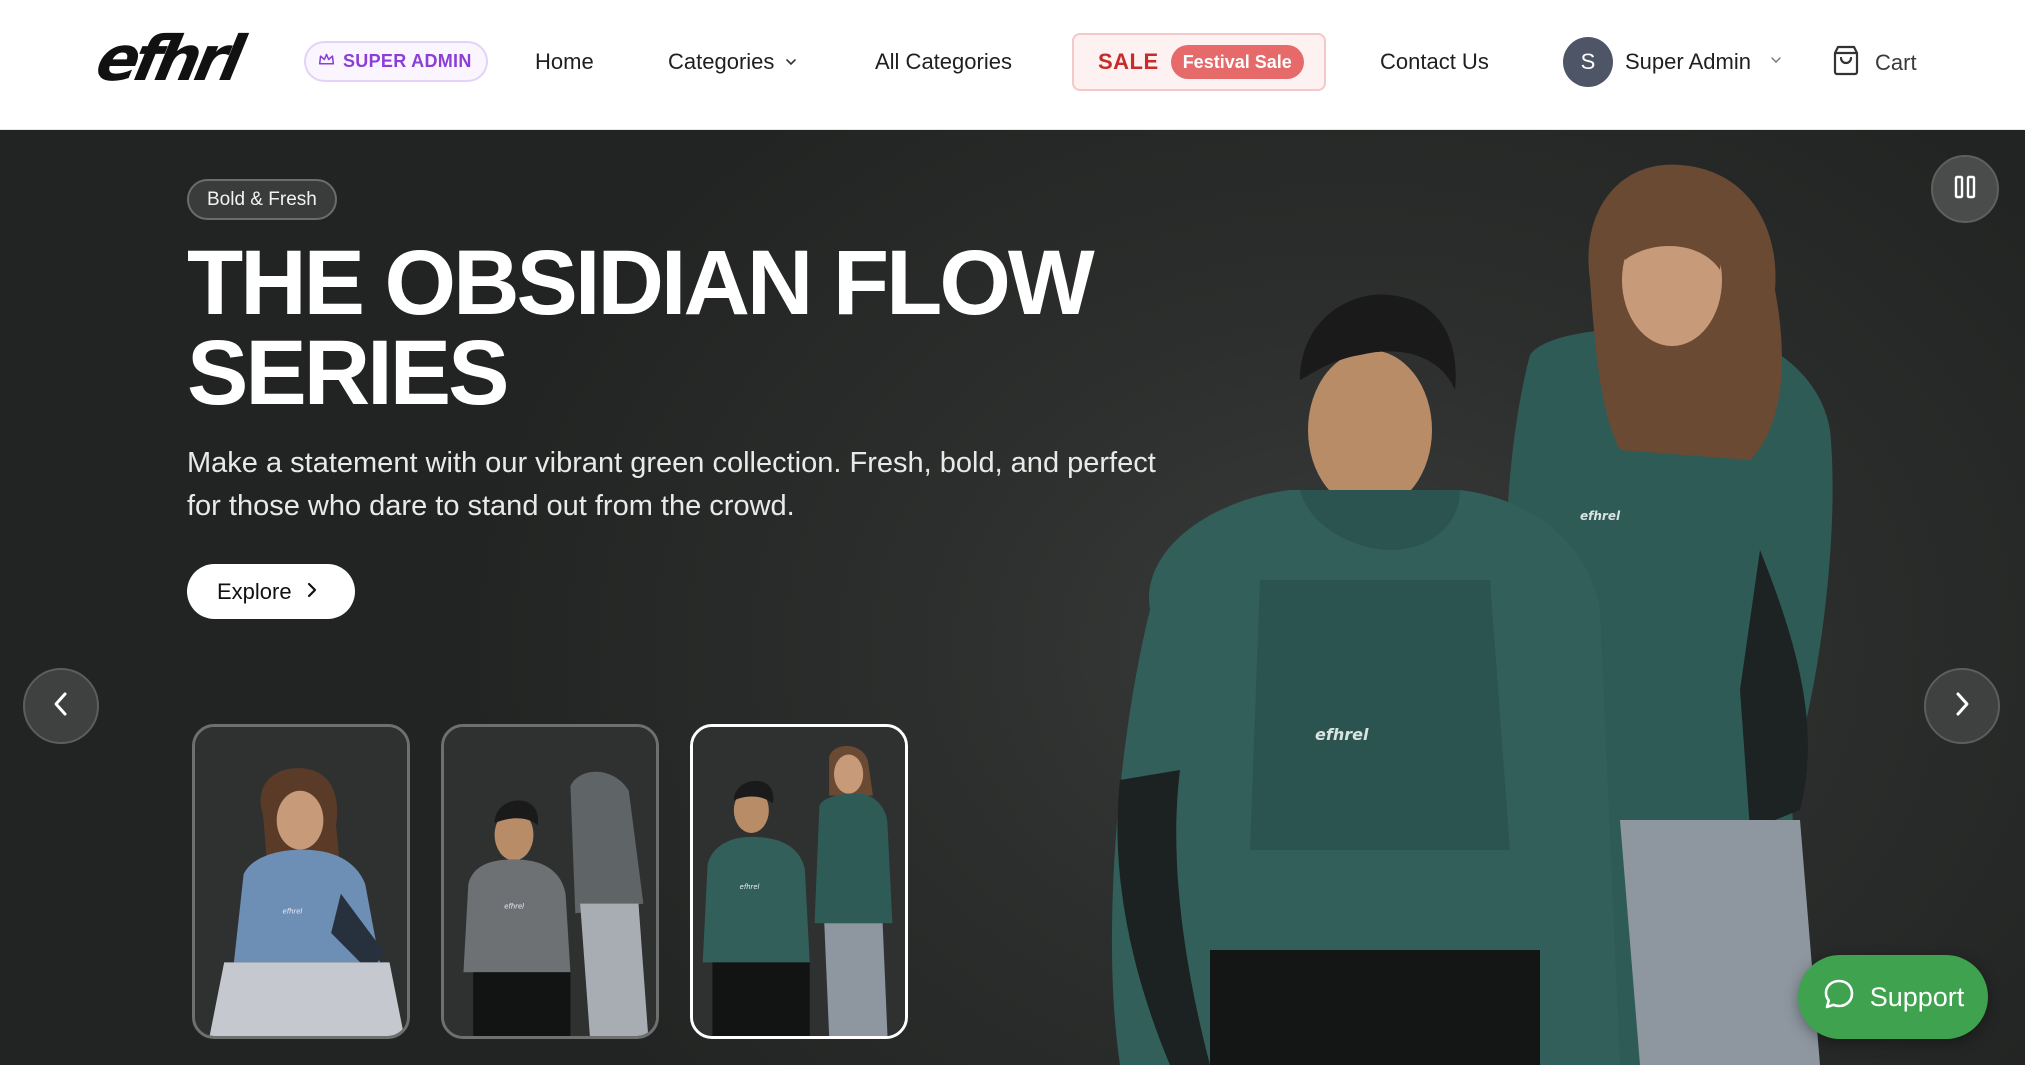  I want to click on previous-slide-button, so click(61, 706).